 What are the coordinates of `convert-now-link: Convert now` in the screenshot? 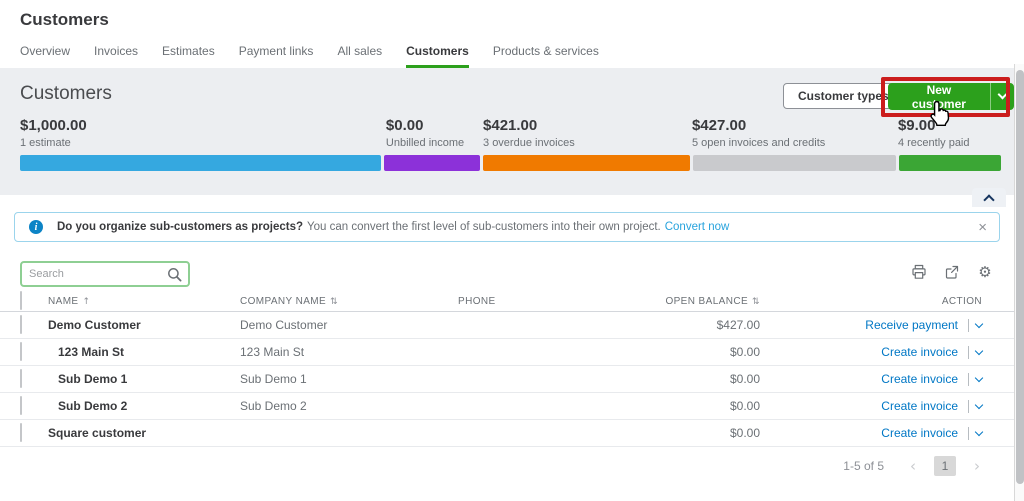 It's located at (697, 227).